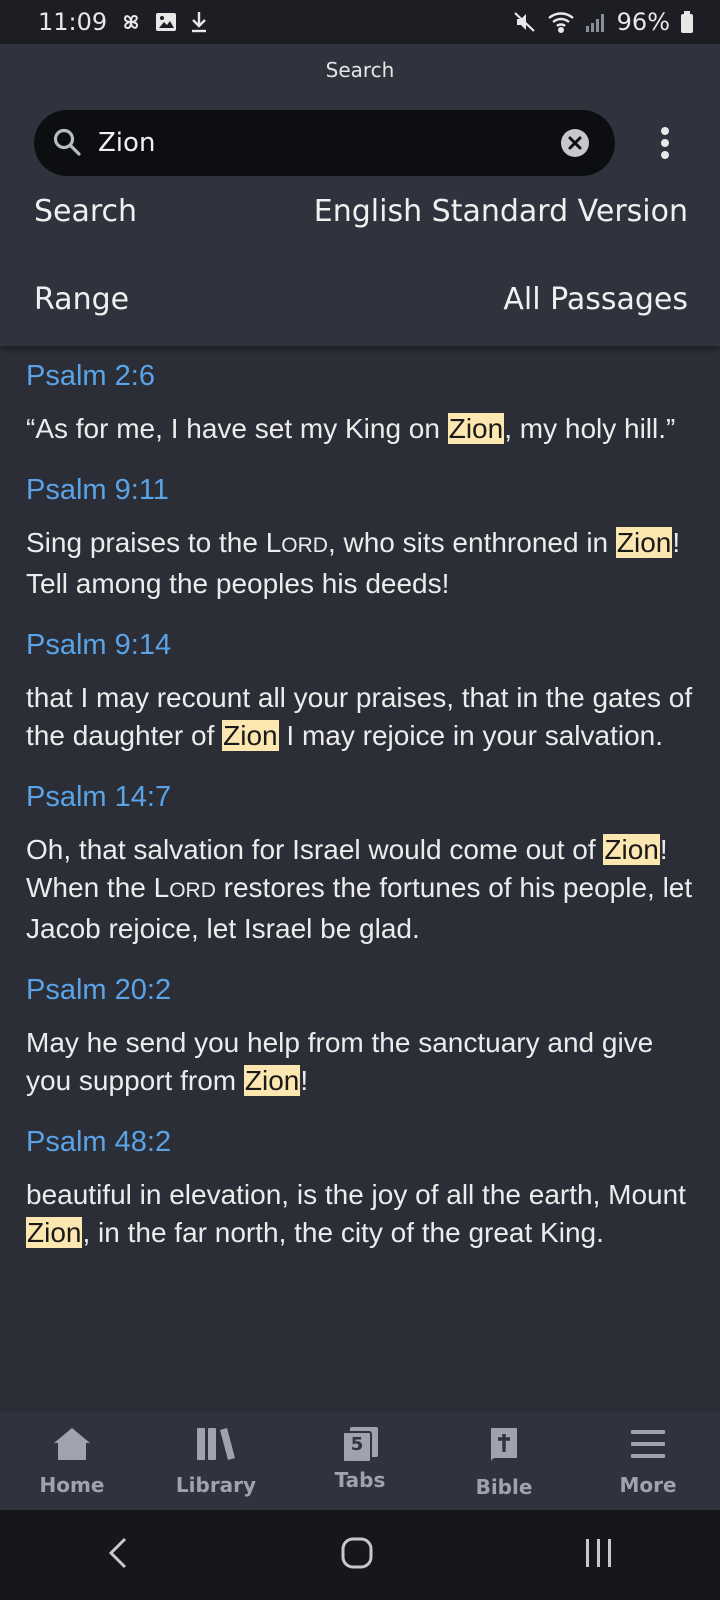  What do you see at coordinates (596, 22) in the screenshot?
I see `signal-icon` at bounding box center [596, 22].